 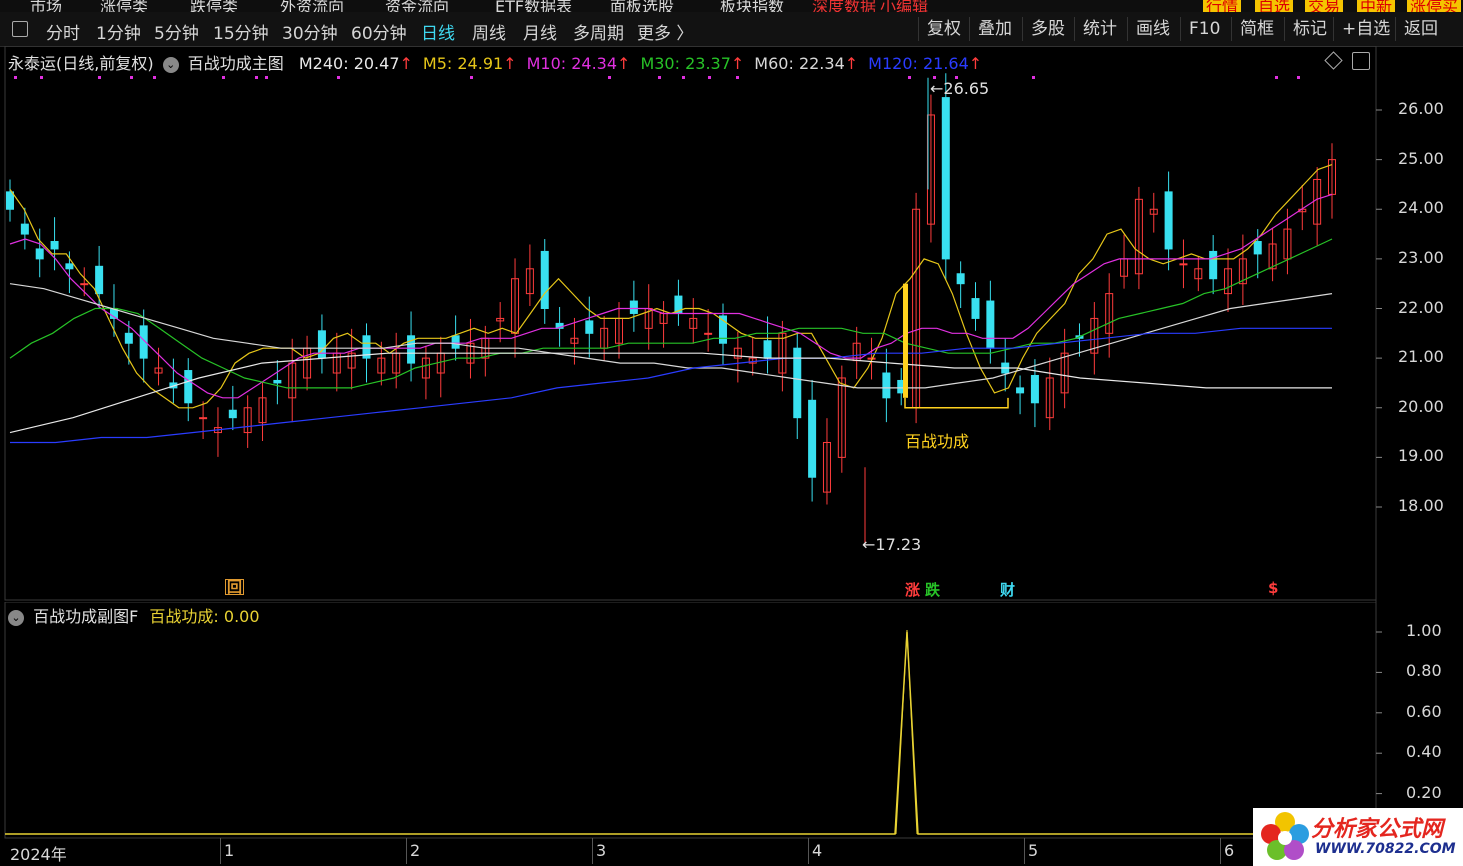 What do you see at coordinates (1256, 29) in the screenshot?
I see `toolbar-button: 简框` at bounding box center [1256, 29].